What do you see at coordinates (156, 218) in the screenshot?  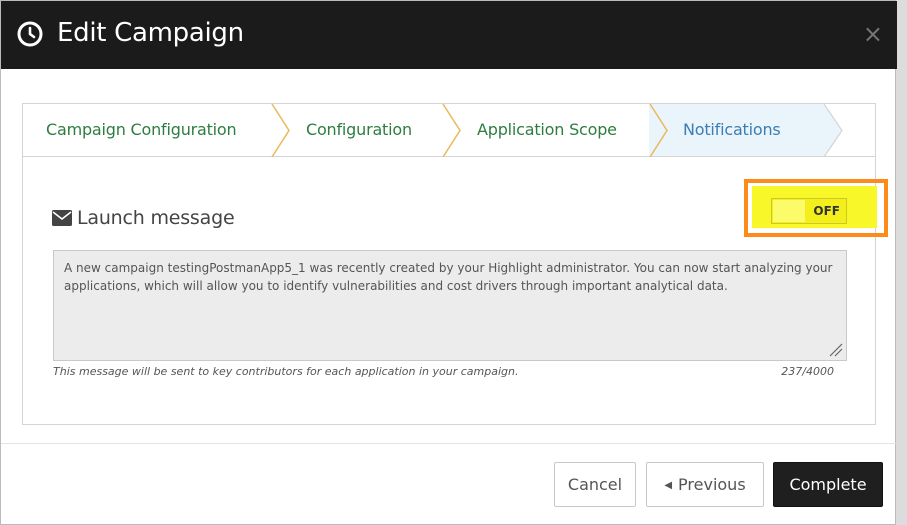 I see `launch-message-heading: Launch message` at bounding box center [156, 218].